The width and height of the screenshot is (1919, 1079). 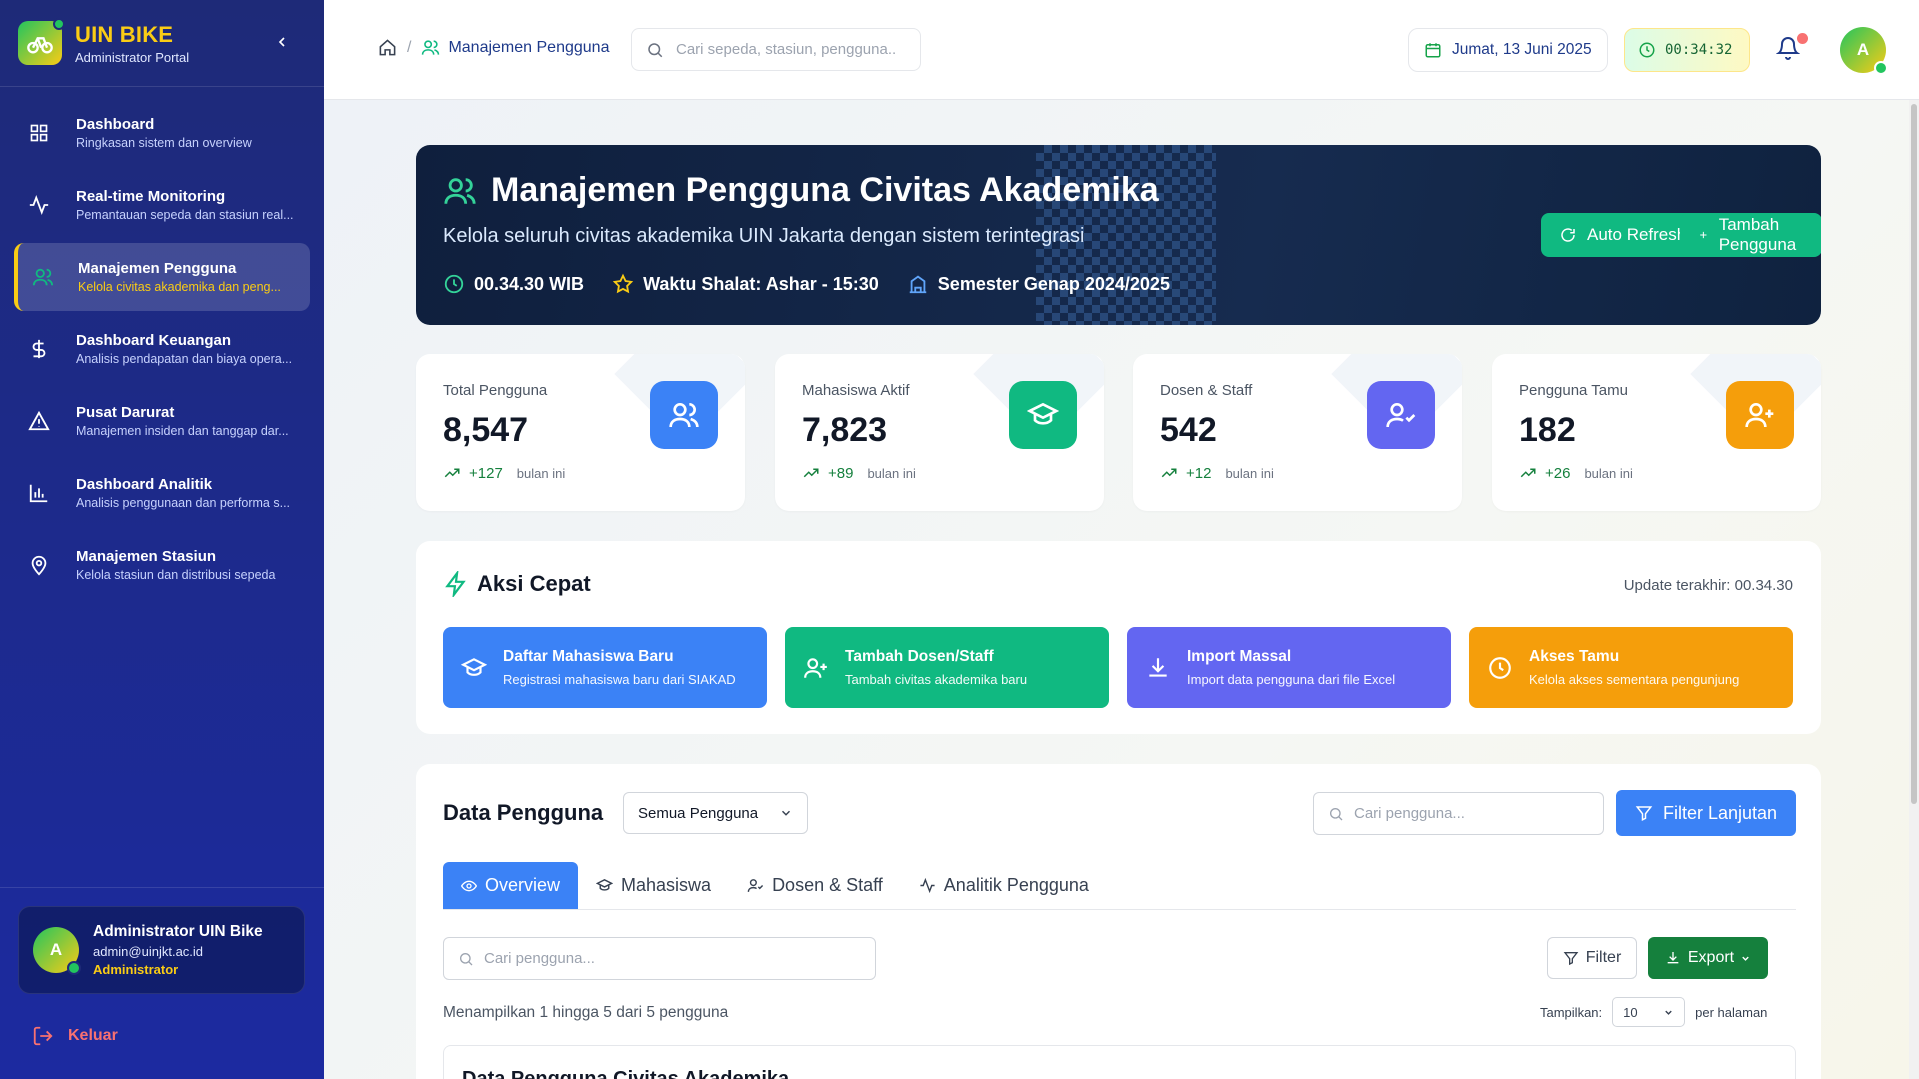 I want to click on logout-button: Keluar, so click(x=75, y=1036).